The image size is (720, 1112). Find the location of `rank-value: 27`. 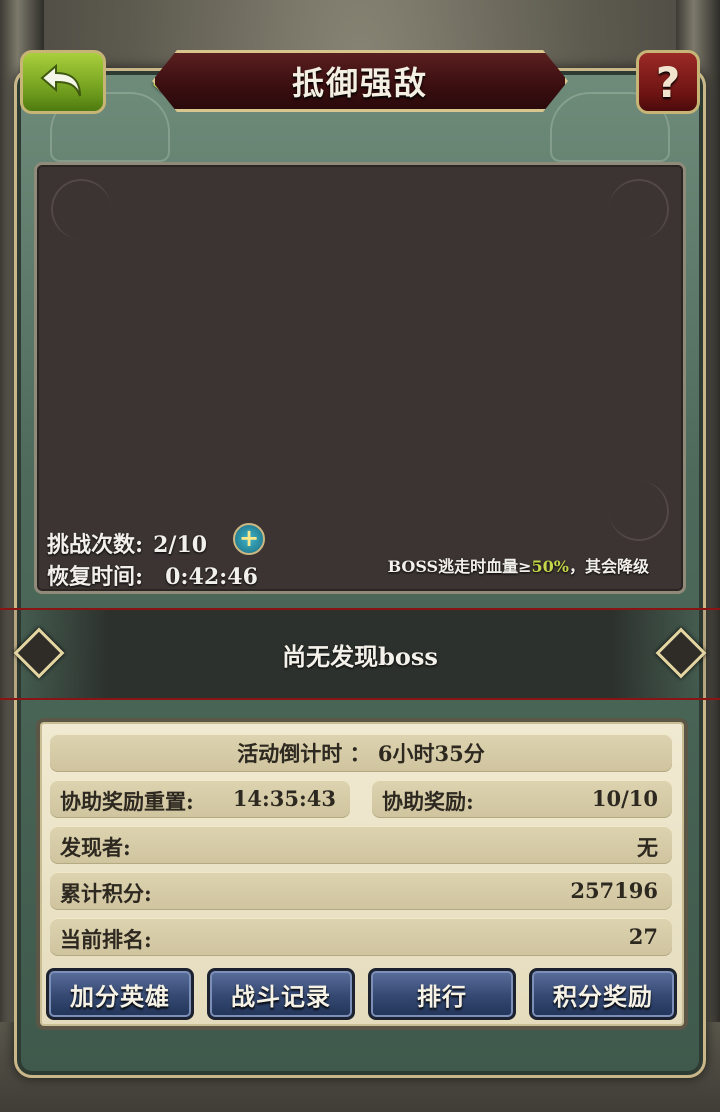

rank-value: 27 is located at coordinates (643, 936).